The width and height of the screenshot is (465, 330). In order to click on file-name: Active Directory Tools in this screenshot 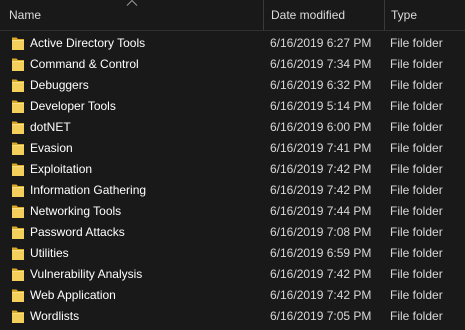, I will do `click(88, 43)`.